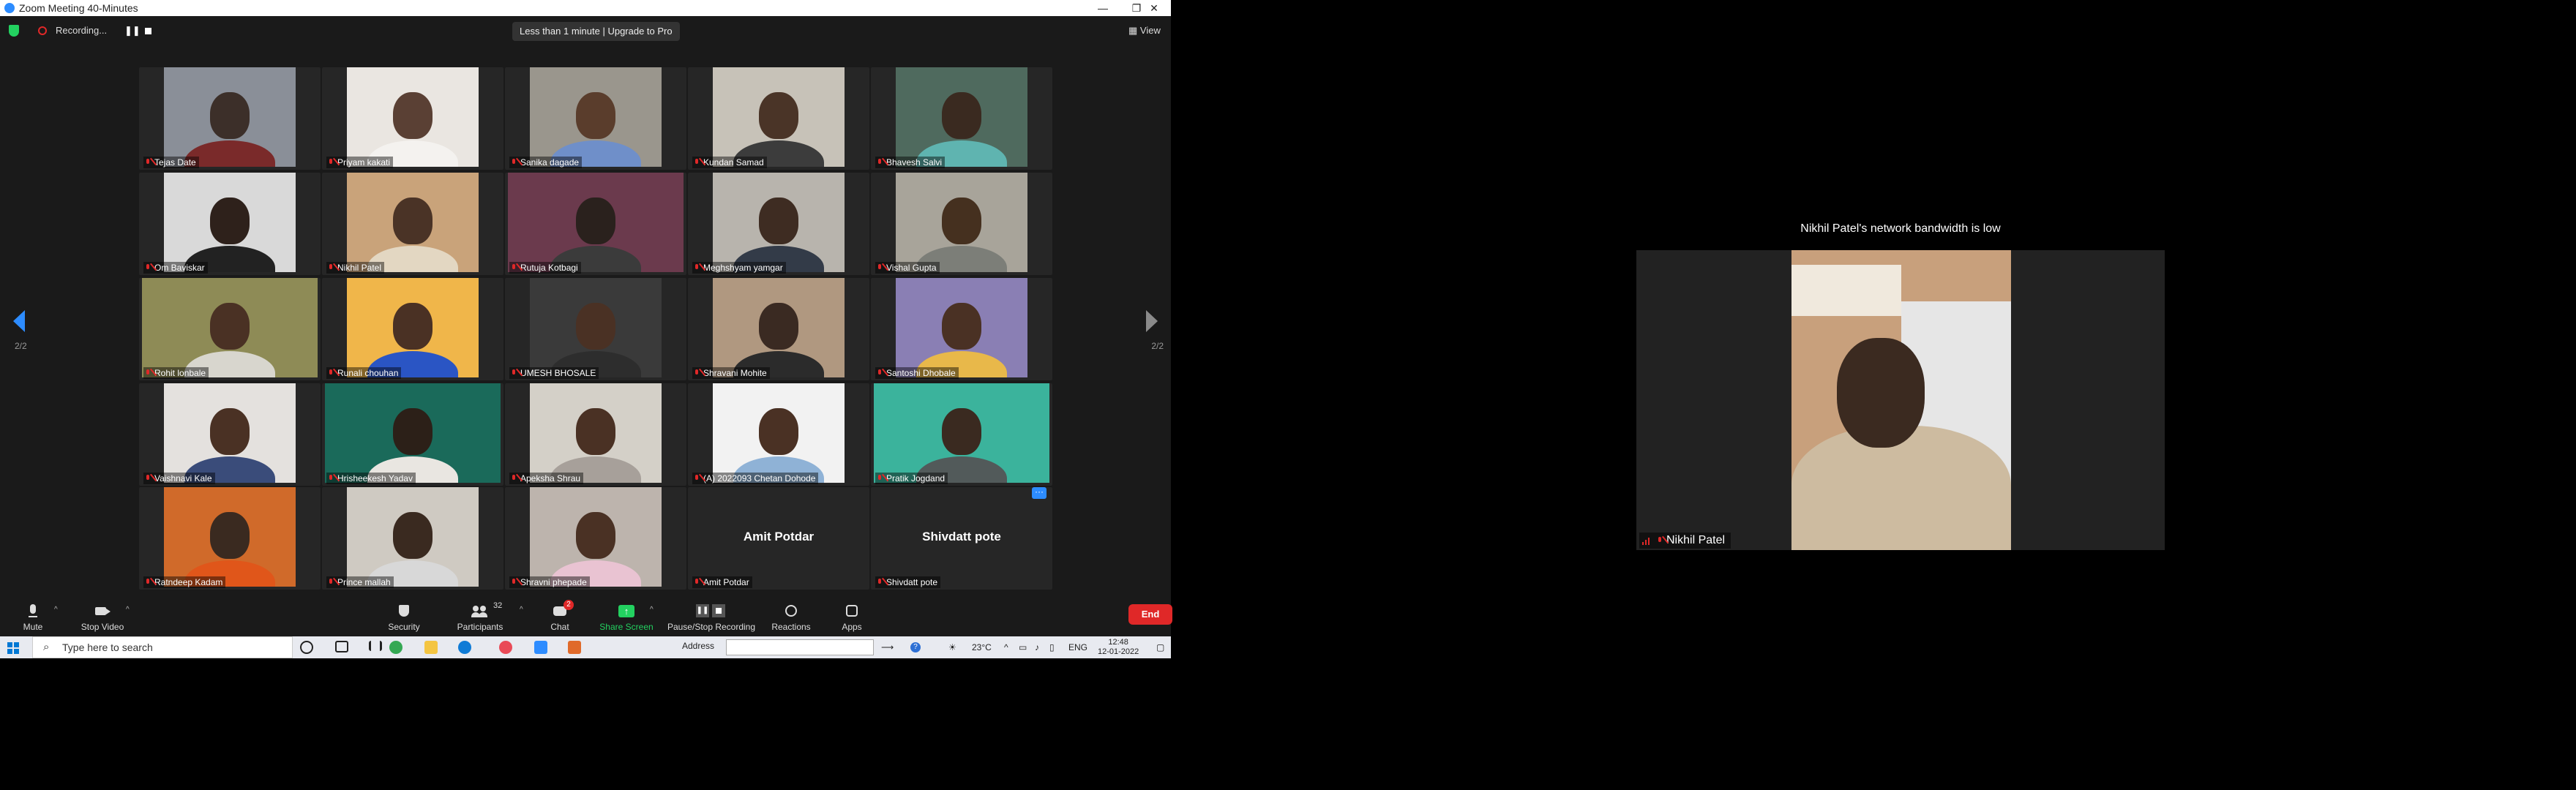  I want to click on address-go-icon: ⟶, so click(887, 647).